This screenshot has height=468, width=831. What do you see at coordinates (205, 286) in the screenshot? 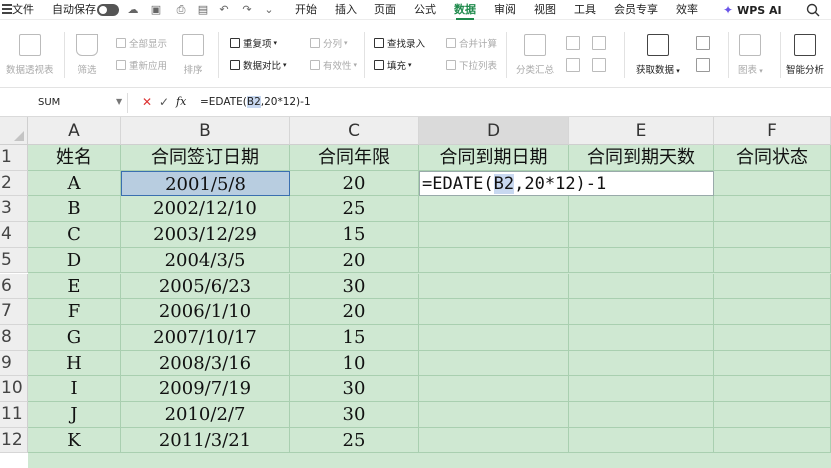
I see `table-cell: 2005/6/23` at bounding box center [205, 286].